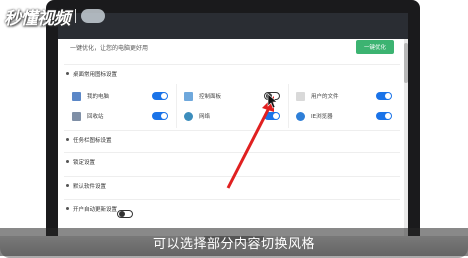  I want to click on section-title: 开户自动更新设置, so click(95, 209).